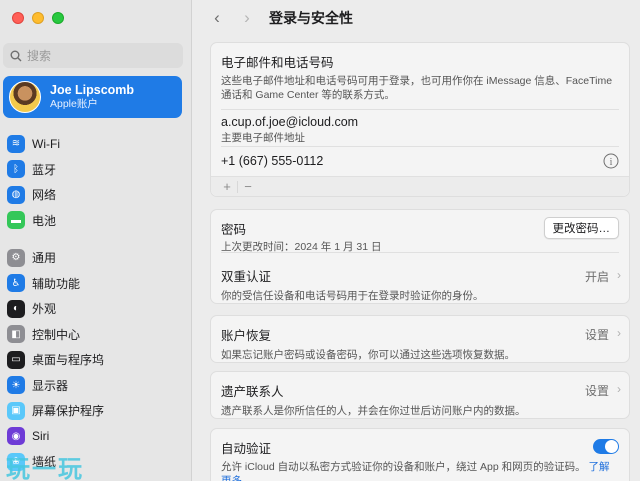 The height and width of the screenshot is (481, 640). I want to click on sidebar-item-label: 辅助功能, so click(56, 283).